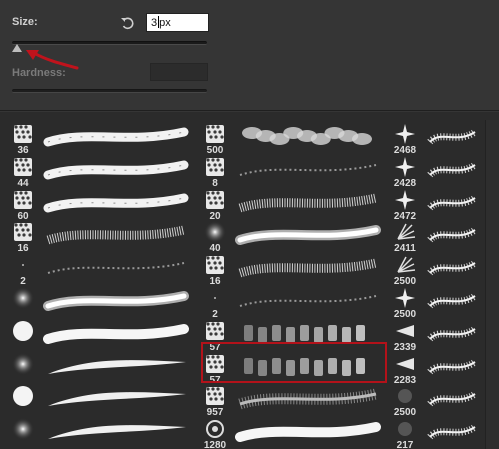 The image size is (499, 449). I want to click on brush-preset, so click(101, 432).